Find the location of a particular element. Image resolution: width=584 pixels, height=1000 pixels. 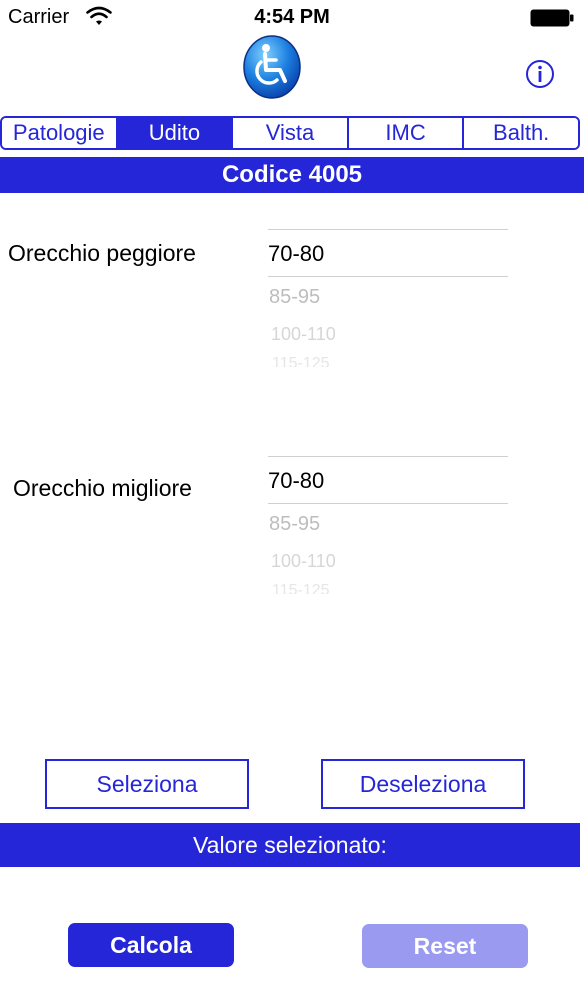

tab-udito: Udito is located at coordinates (175, 133).